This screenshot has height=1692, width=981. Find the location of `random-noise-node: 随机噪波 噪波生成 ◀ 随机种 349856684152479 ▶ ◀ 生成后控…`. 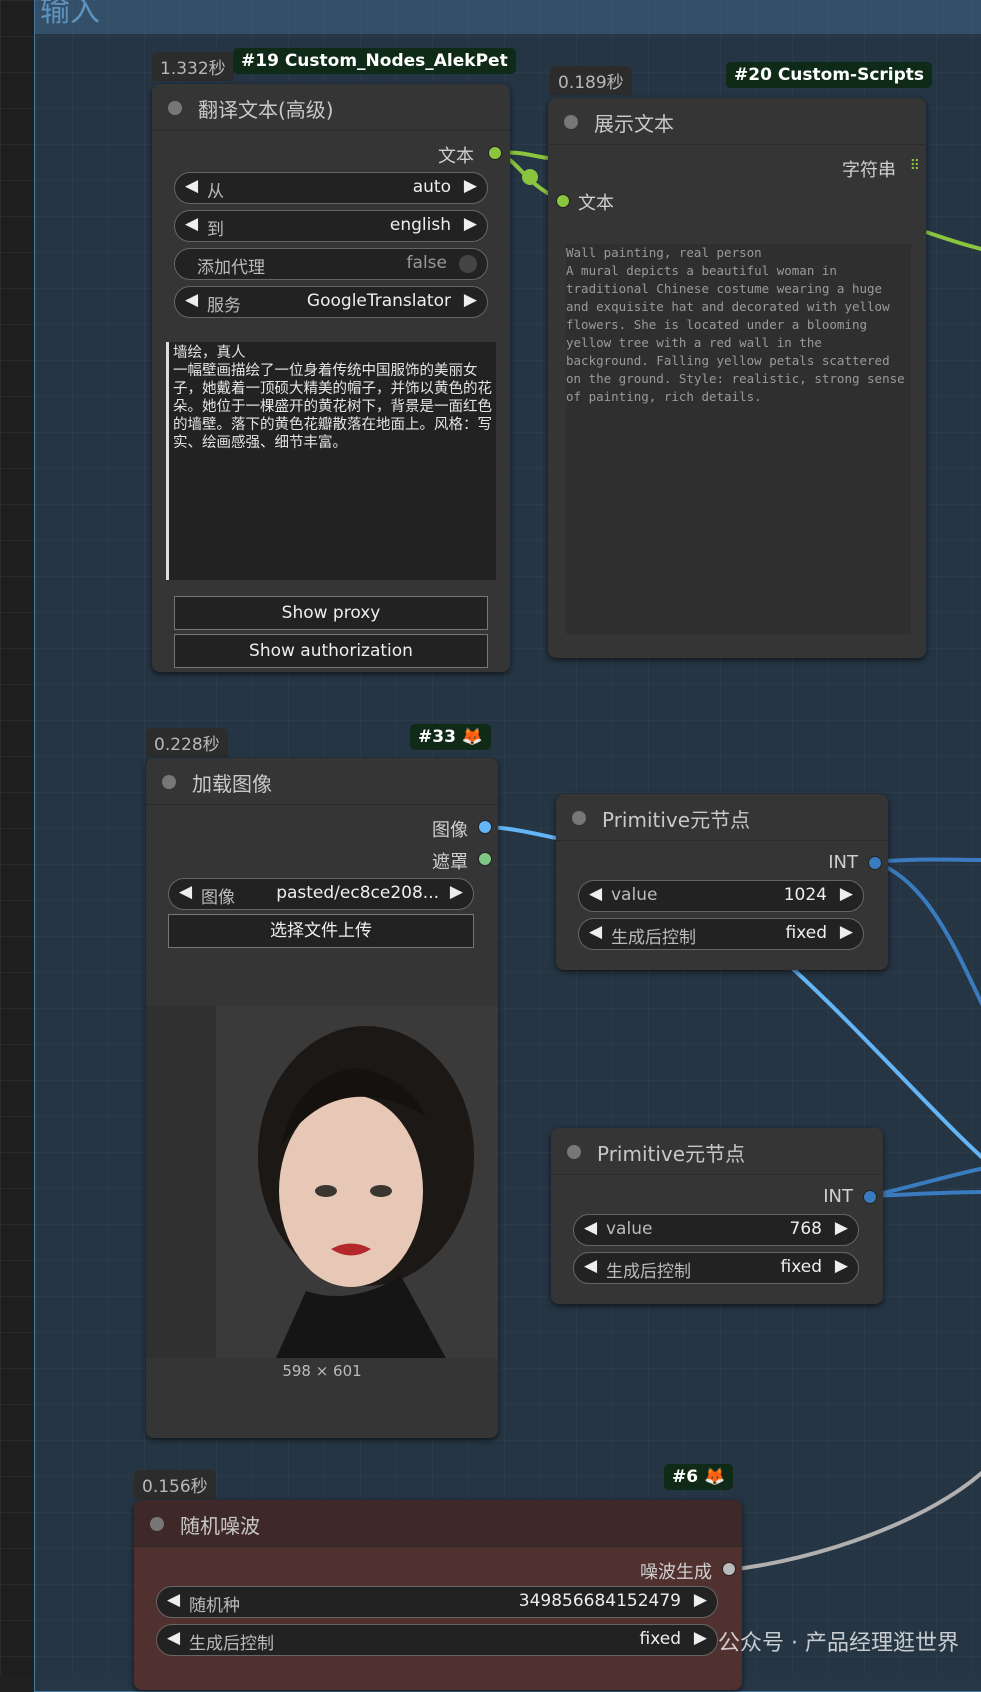

random-noise-node: 随机噪波 噪波生成 ◀ 随机种 349856684152479 ▶ ◀ 生成后控… is located at coordinates (438, 1595).